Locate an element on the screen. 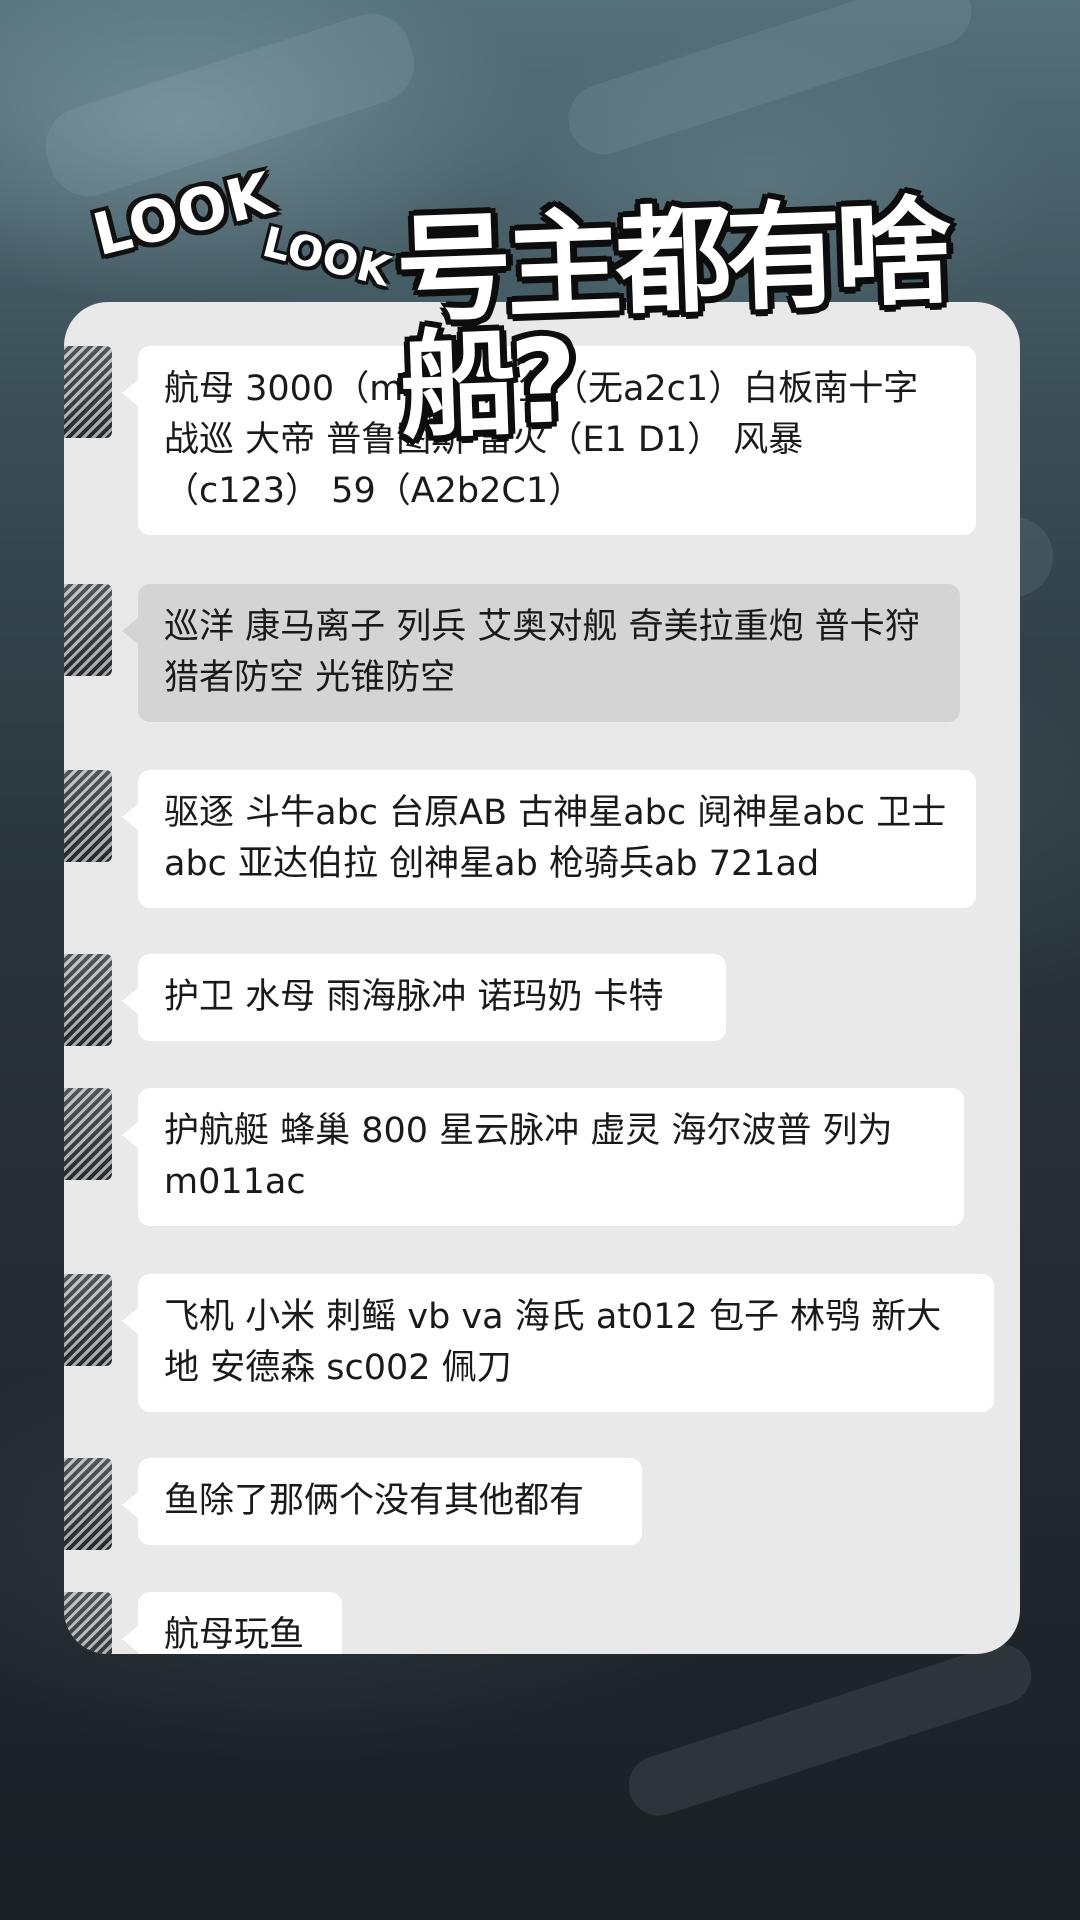  chat-message: 航母玩鱼 is located at coordinates (203, 1623).